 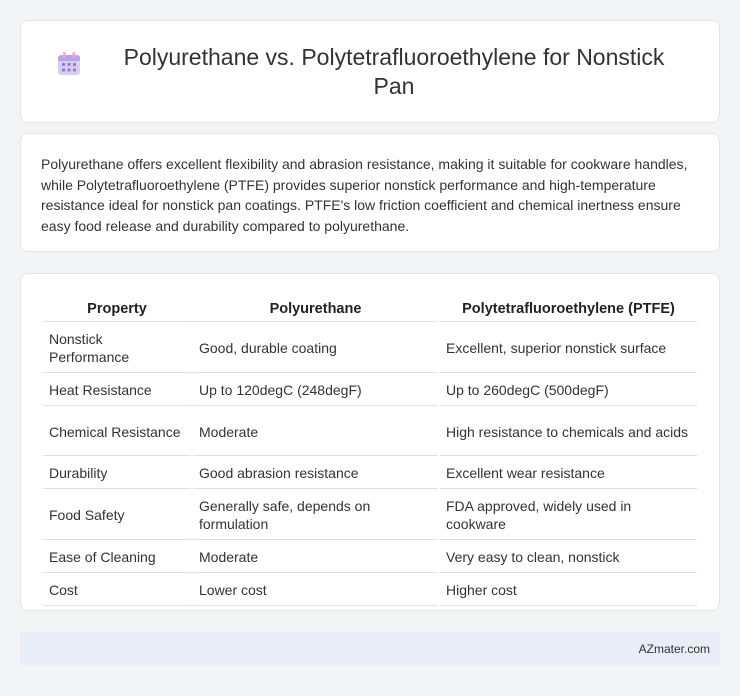 I want to click on header-polyurethane: Polyurethane, so click(x=315, y=309).